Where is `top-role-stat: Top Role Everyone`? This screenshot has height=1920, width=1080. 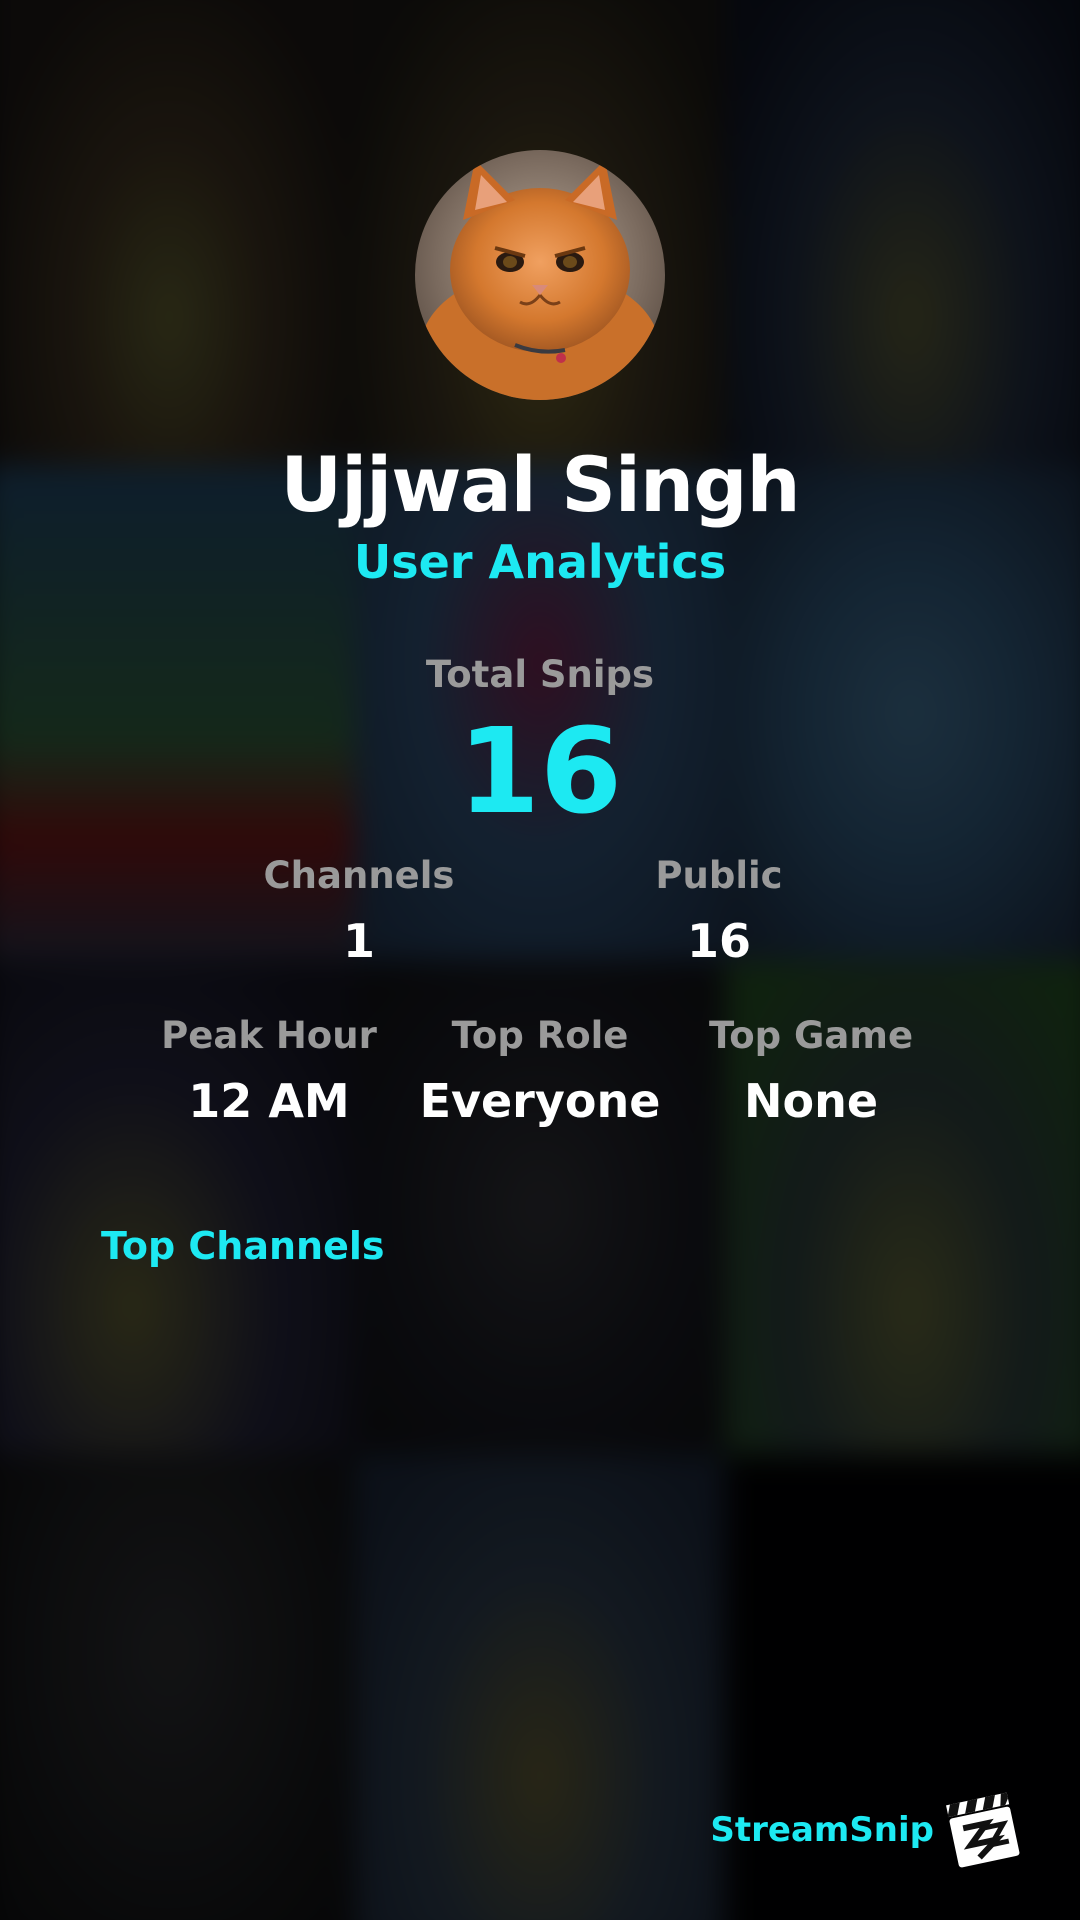 top-role-stat: Top Role Everyone is located at coordinates (540, 1071).